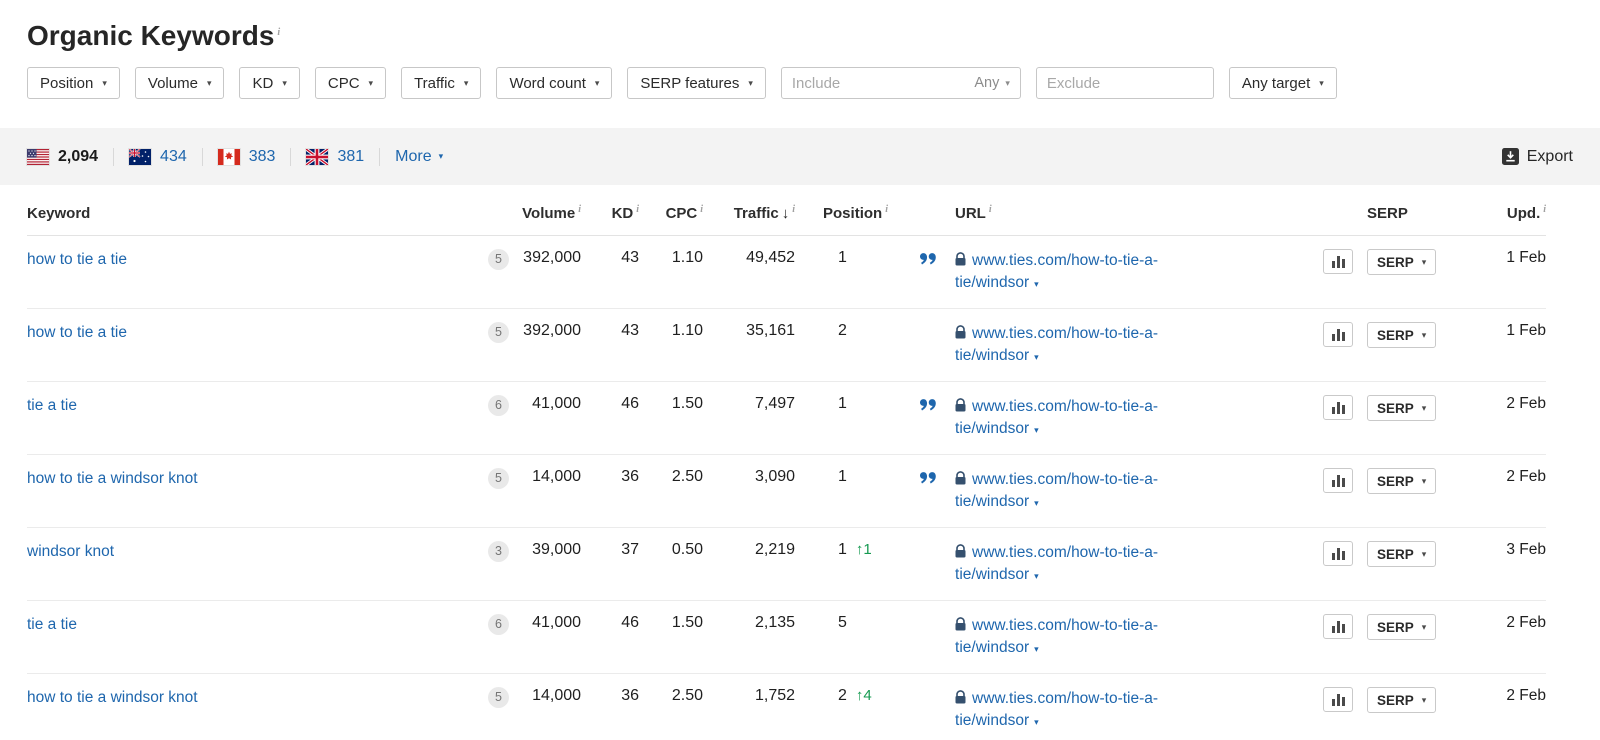  Describe the element at coordinates (855, 272) in the screenshot. I see `position-cell: 1` at that location.